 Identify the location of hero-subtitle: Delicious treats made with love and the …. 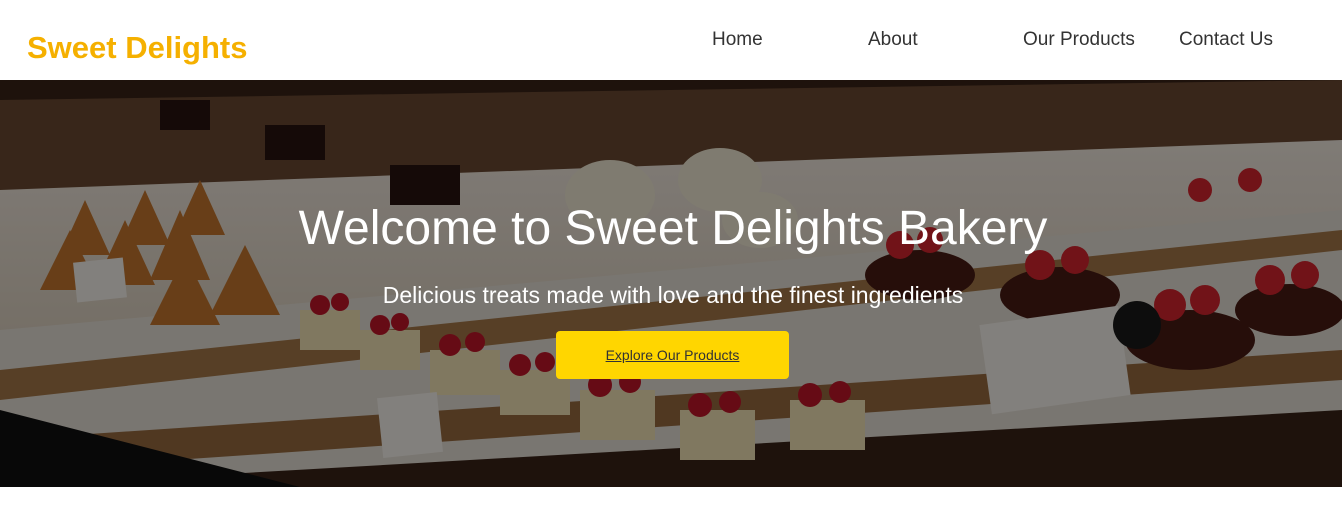
(673, 295).